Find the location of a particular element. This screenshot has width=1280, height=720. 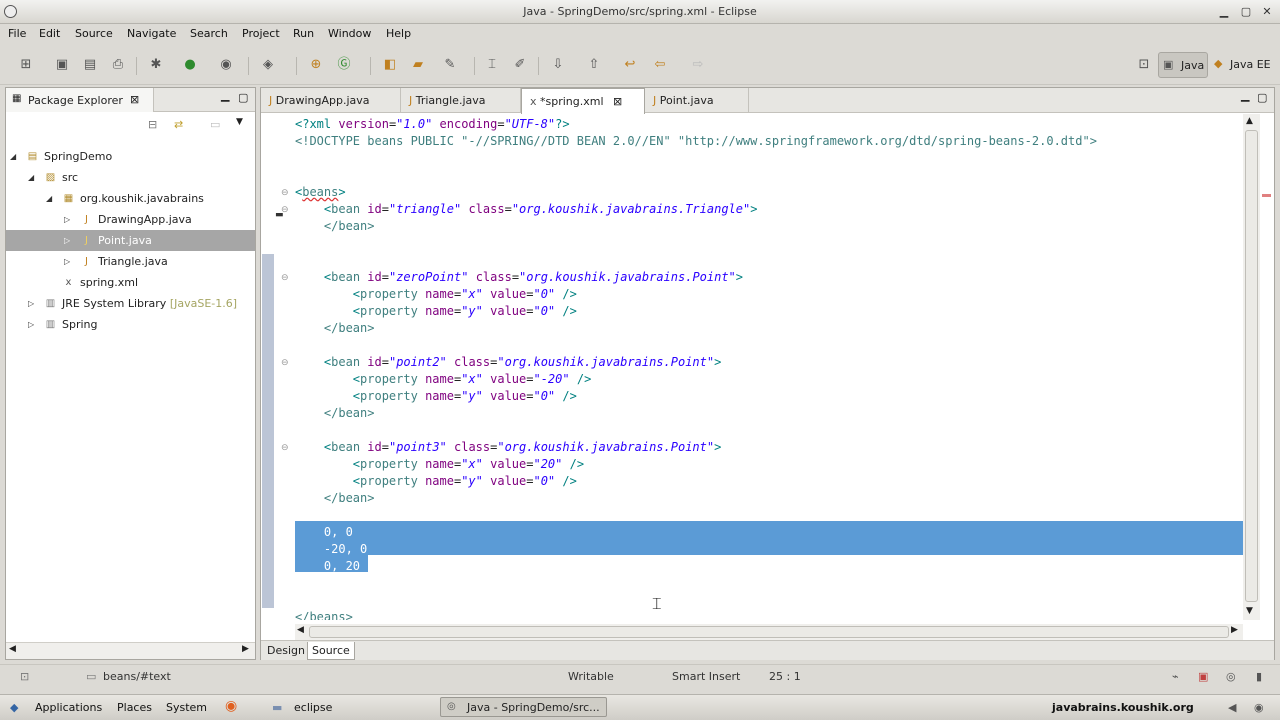

progress-icon: ▮ is located at coordinates (1259, 676).